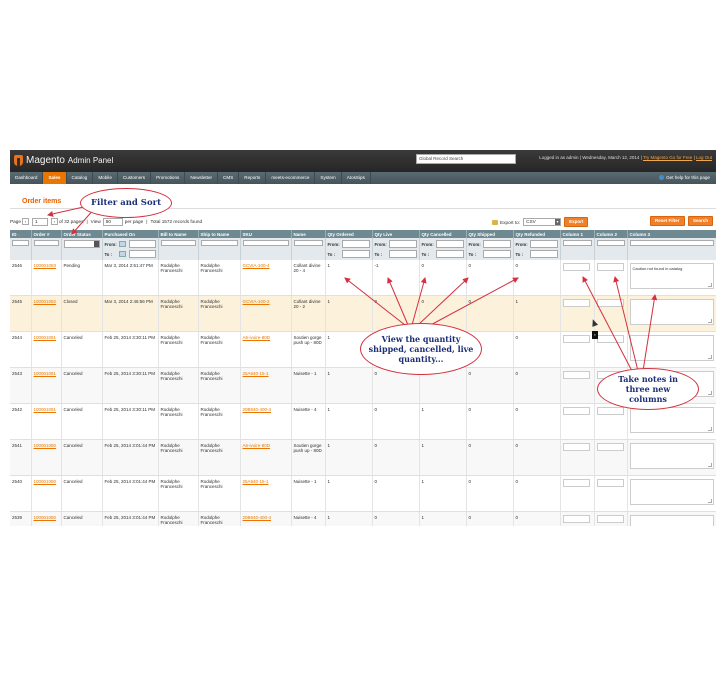 Image resolution: width=725 pixels, height=680 pixels. I want to click on nav-system: System, so click(328, 178).